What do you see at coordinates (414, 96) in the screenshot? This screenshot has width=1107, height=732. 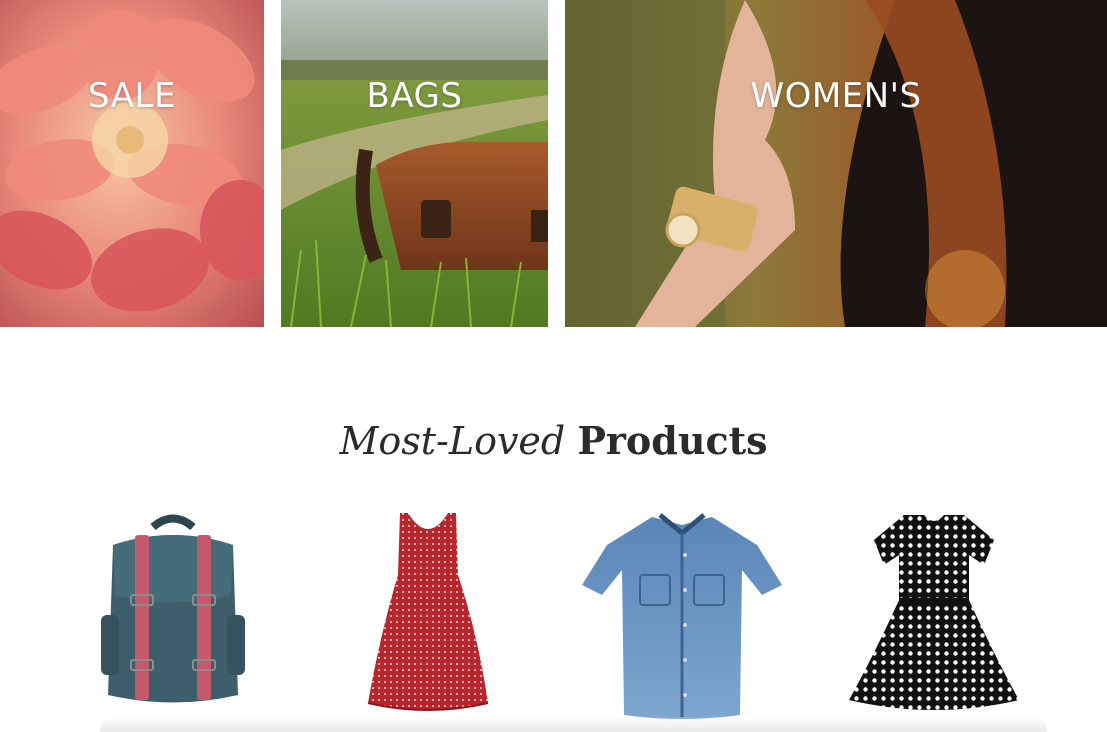 I see `category-label-bags: BAGS` at bounding box center [414, 96].